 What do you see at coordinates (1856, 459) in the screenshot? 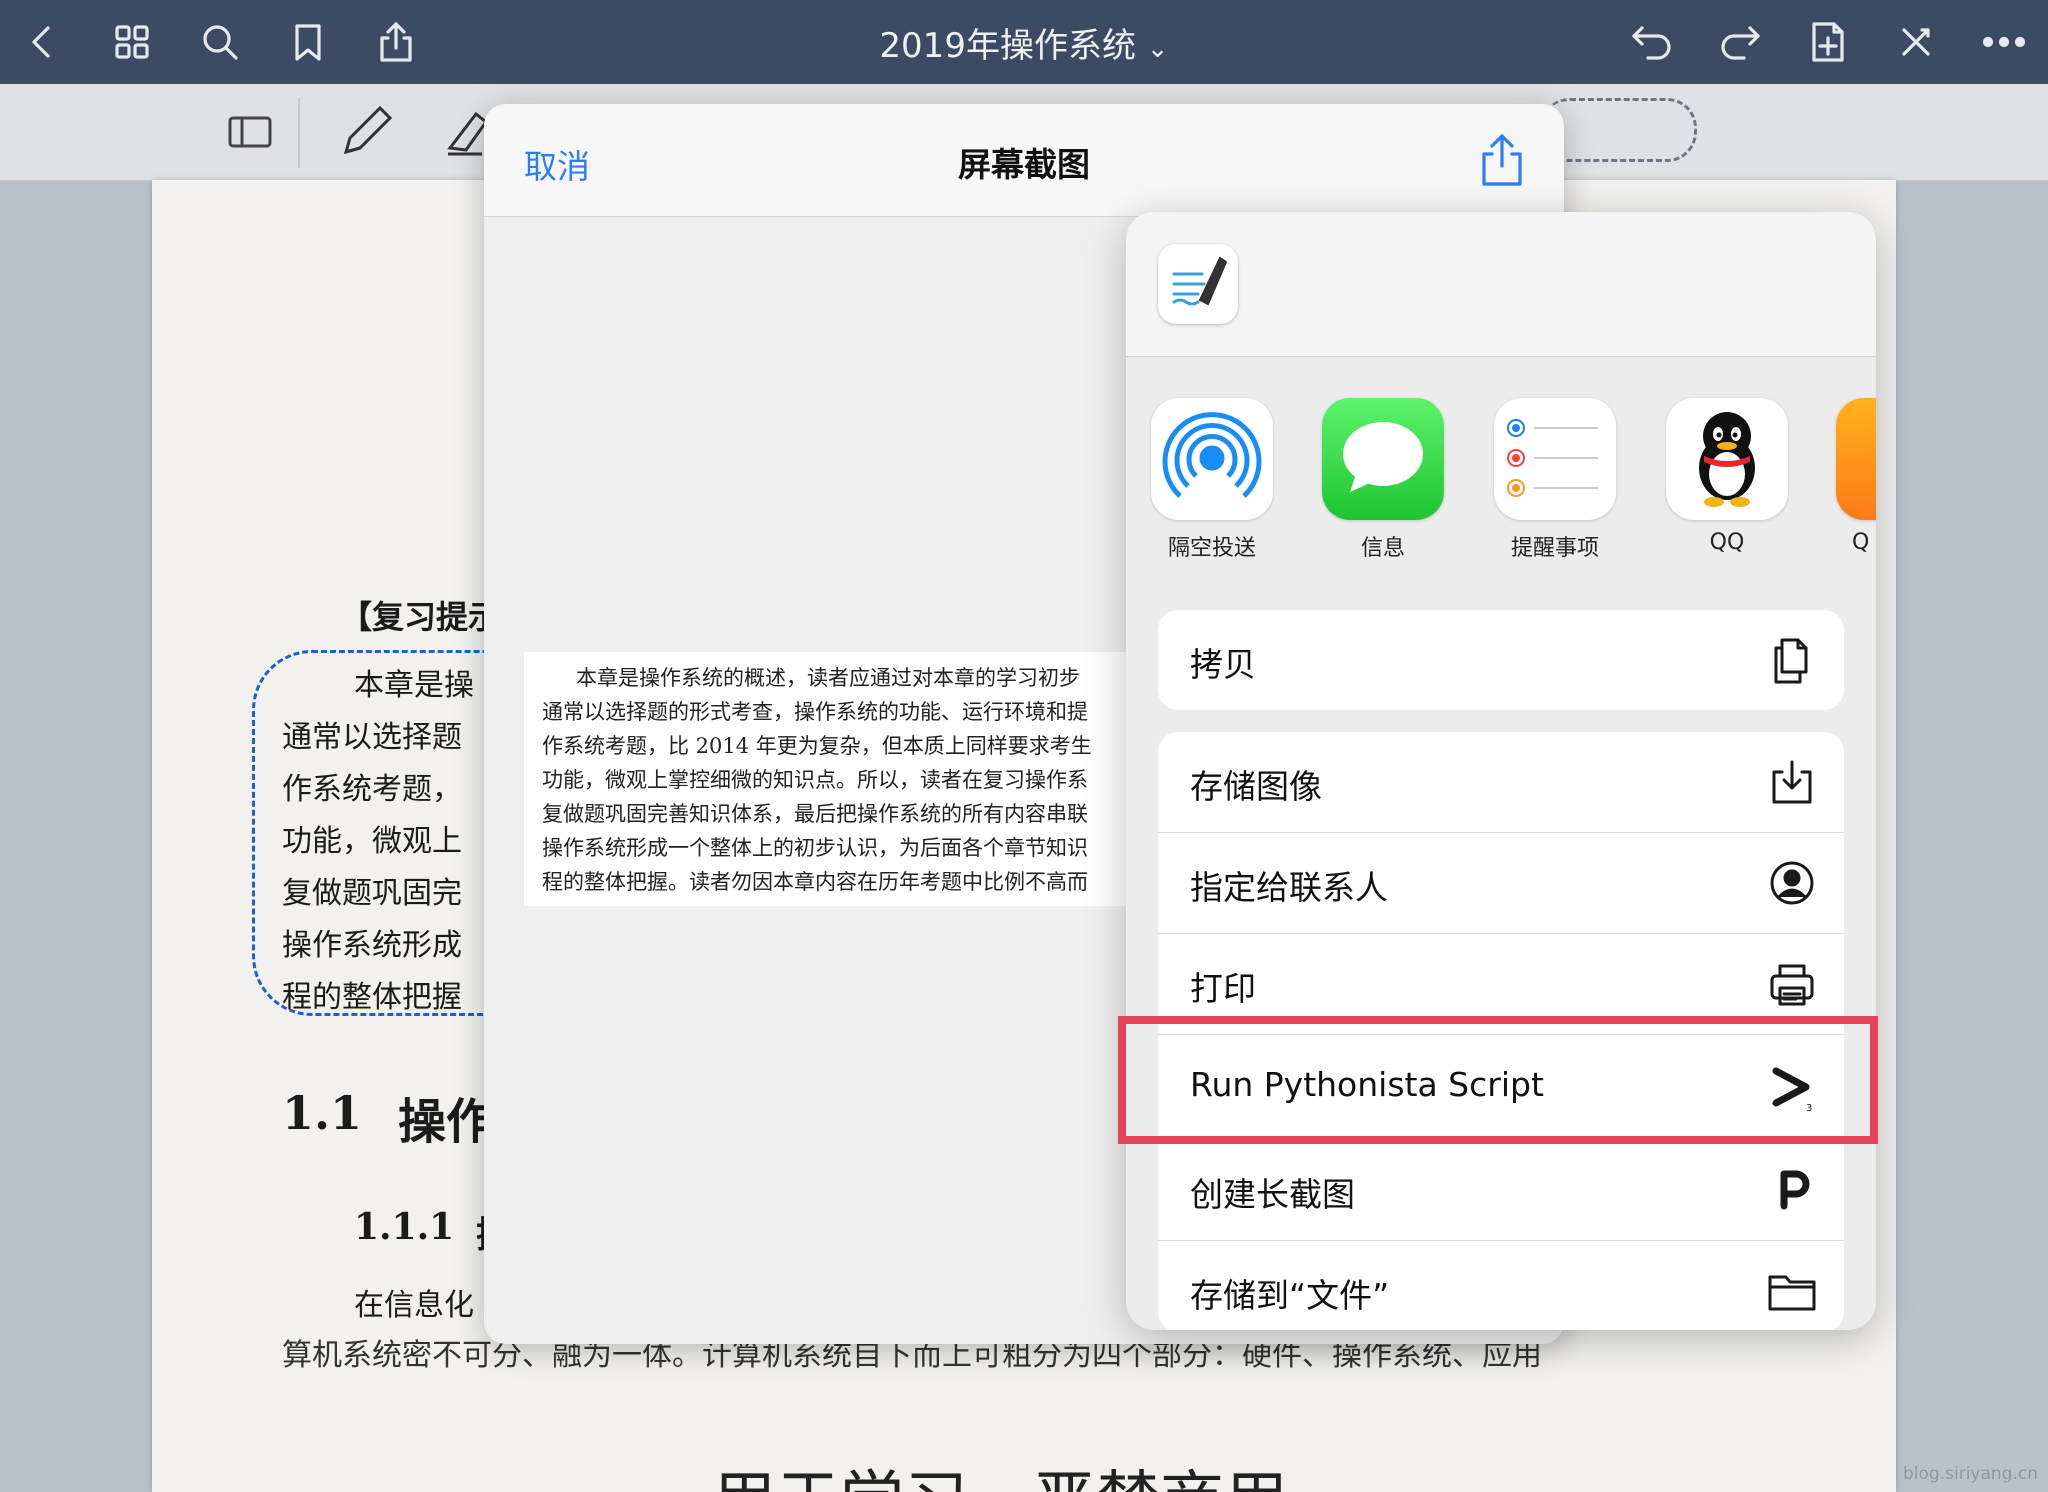
I see `partial-app-icon` at bounding box center [1856, 459].